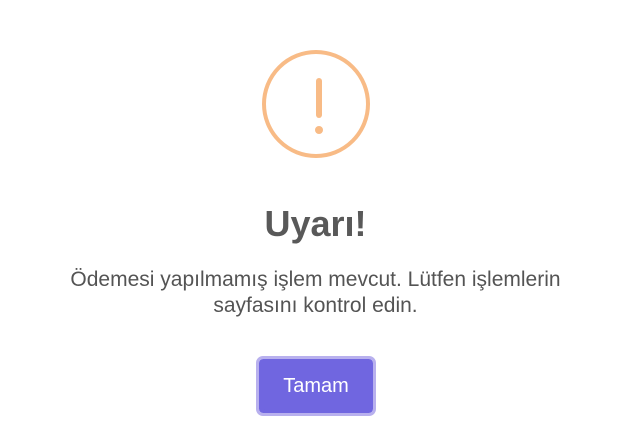  I want to click on warning-icon, so click(316, 104).